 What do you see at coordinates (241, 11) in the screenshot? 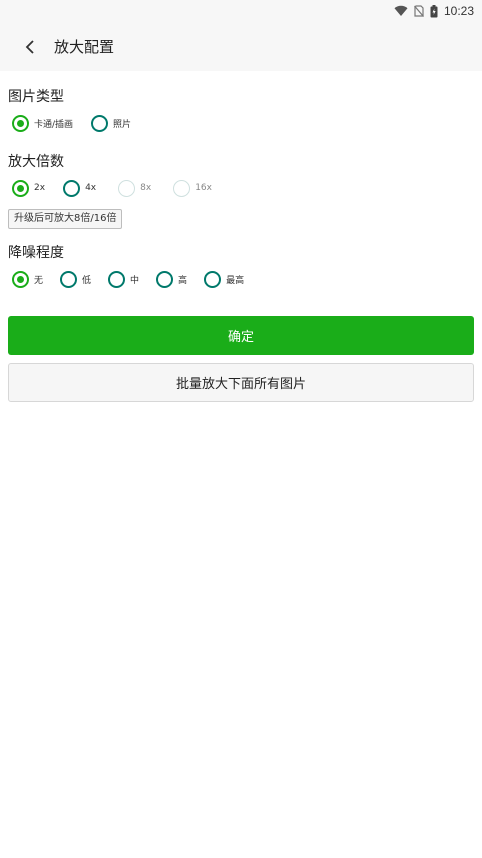
I see `status-bar: 10:23` at bounding box center [241, 11].